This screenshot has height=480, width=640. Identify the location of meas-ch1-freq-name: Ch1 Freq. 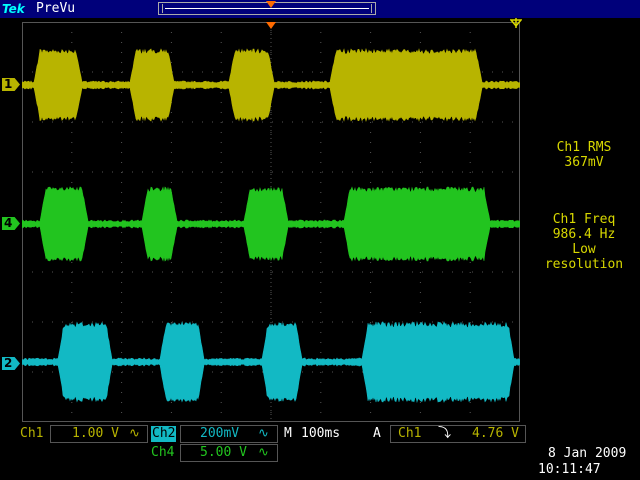
(584, 219).